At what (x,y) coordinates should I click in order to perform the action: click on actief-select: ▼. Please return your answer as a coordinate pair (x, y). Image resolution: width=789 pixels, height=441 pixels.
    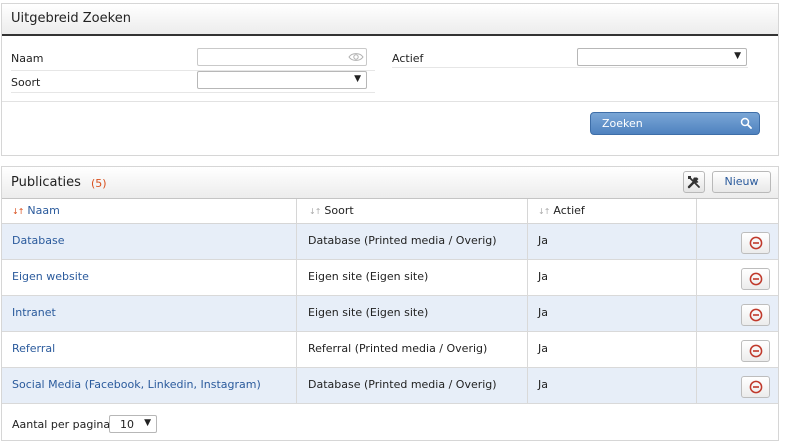
    Looking at the image, I should click on (662, 57).